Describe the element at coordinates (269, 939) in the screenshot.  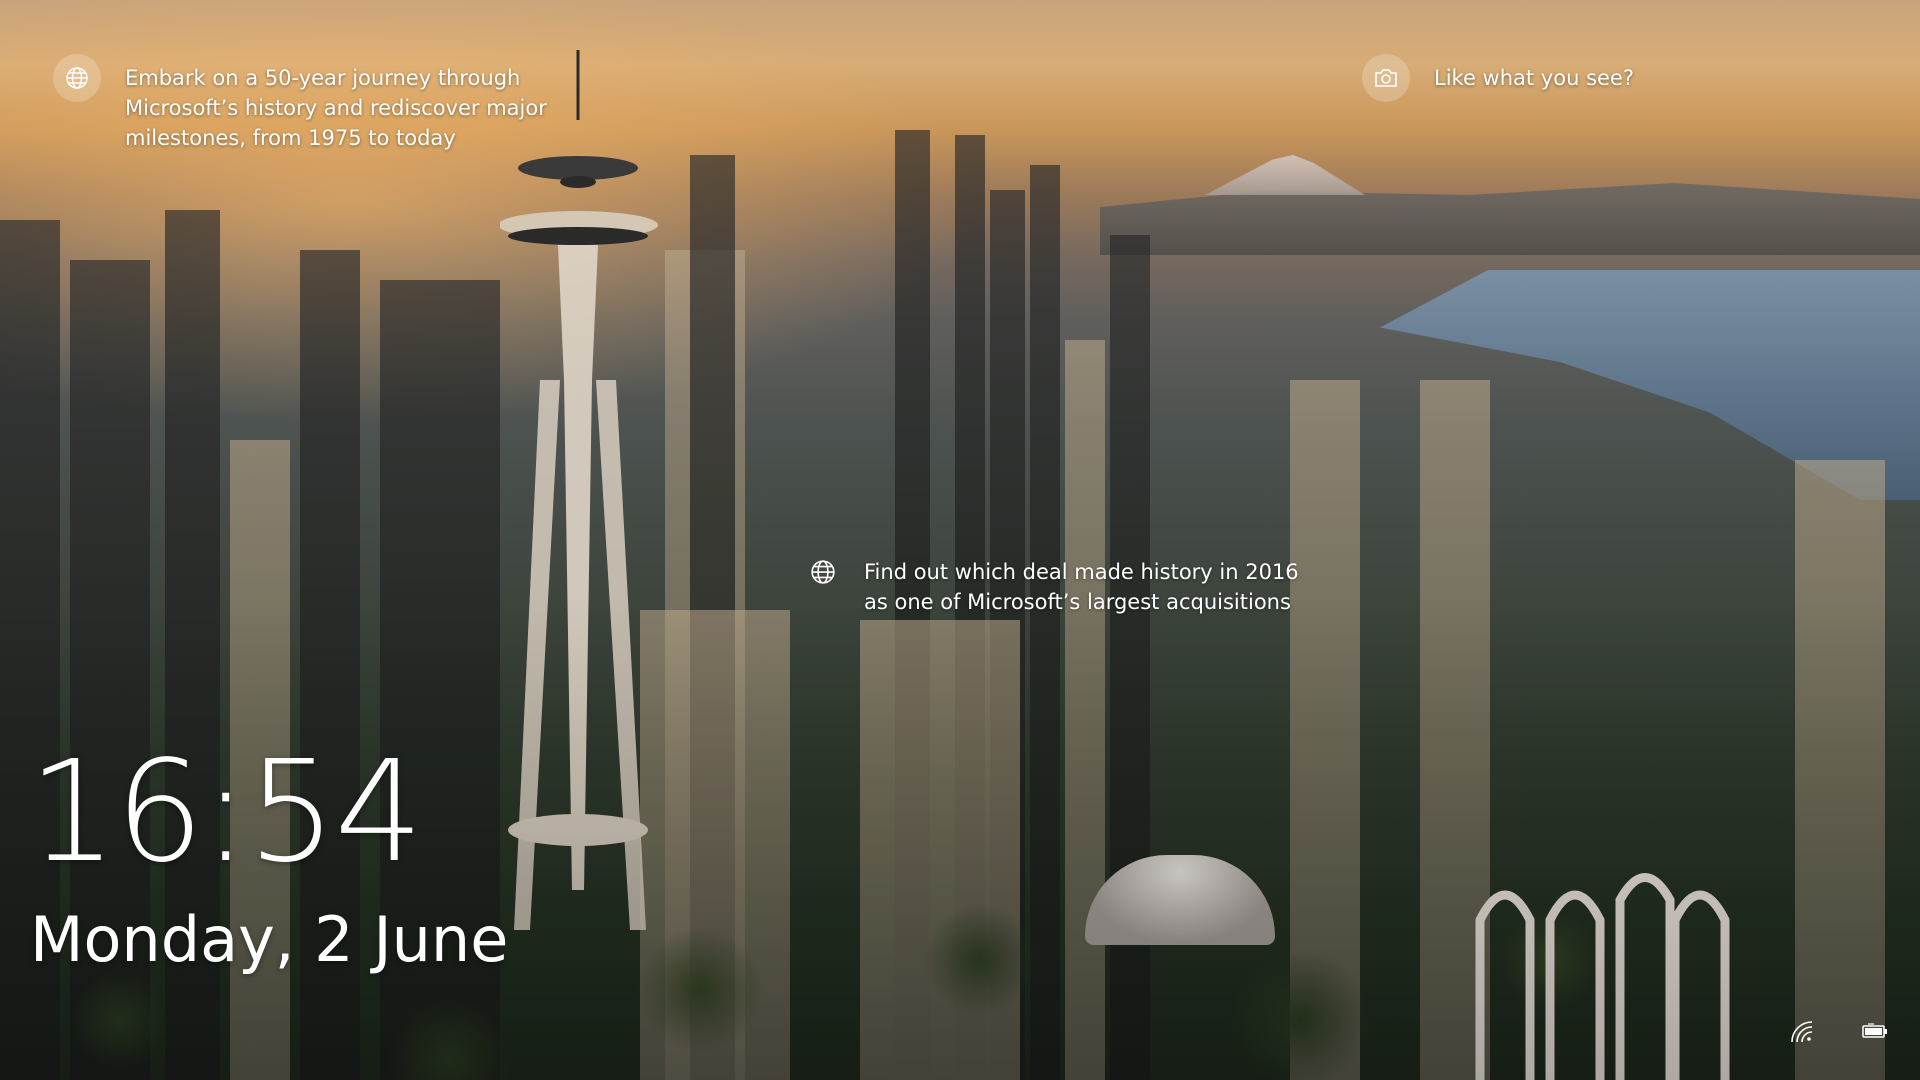
I see `clock-date: Monday, 2 June` at that location.